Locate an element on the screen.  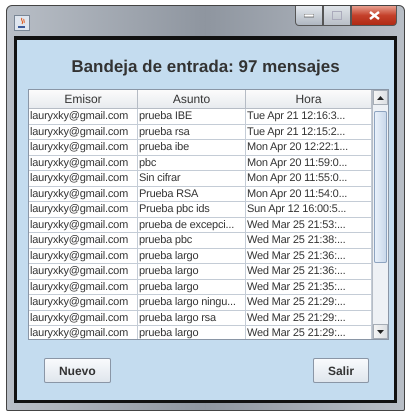
table-cell: Prueba RSA is located at coordinates (192, 194).